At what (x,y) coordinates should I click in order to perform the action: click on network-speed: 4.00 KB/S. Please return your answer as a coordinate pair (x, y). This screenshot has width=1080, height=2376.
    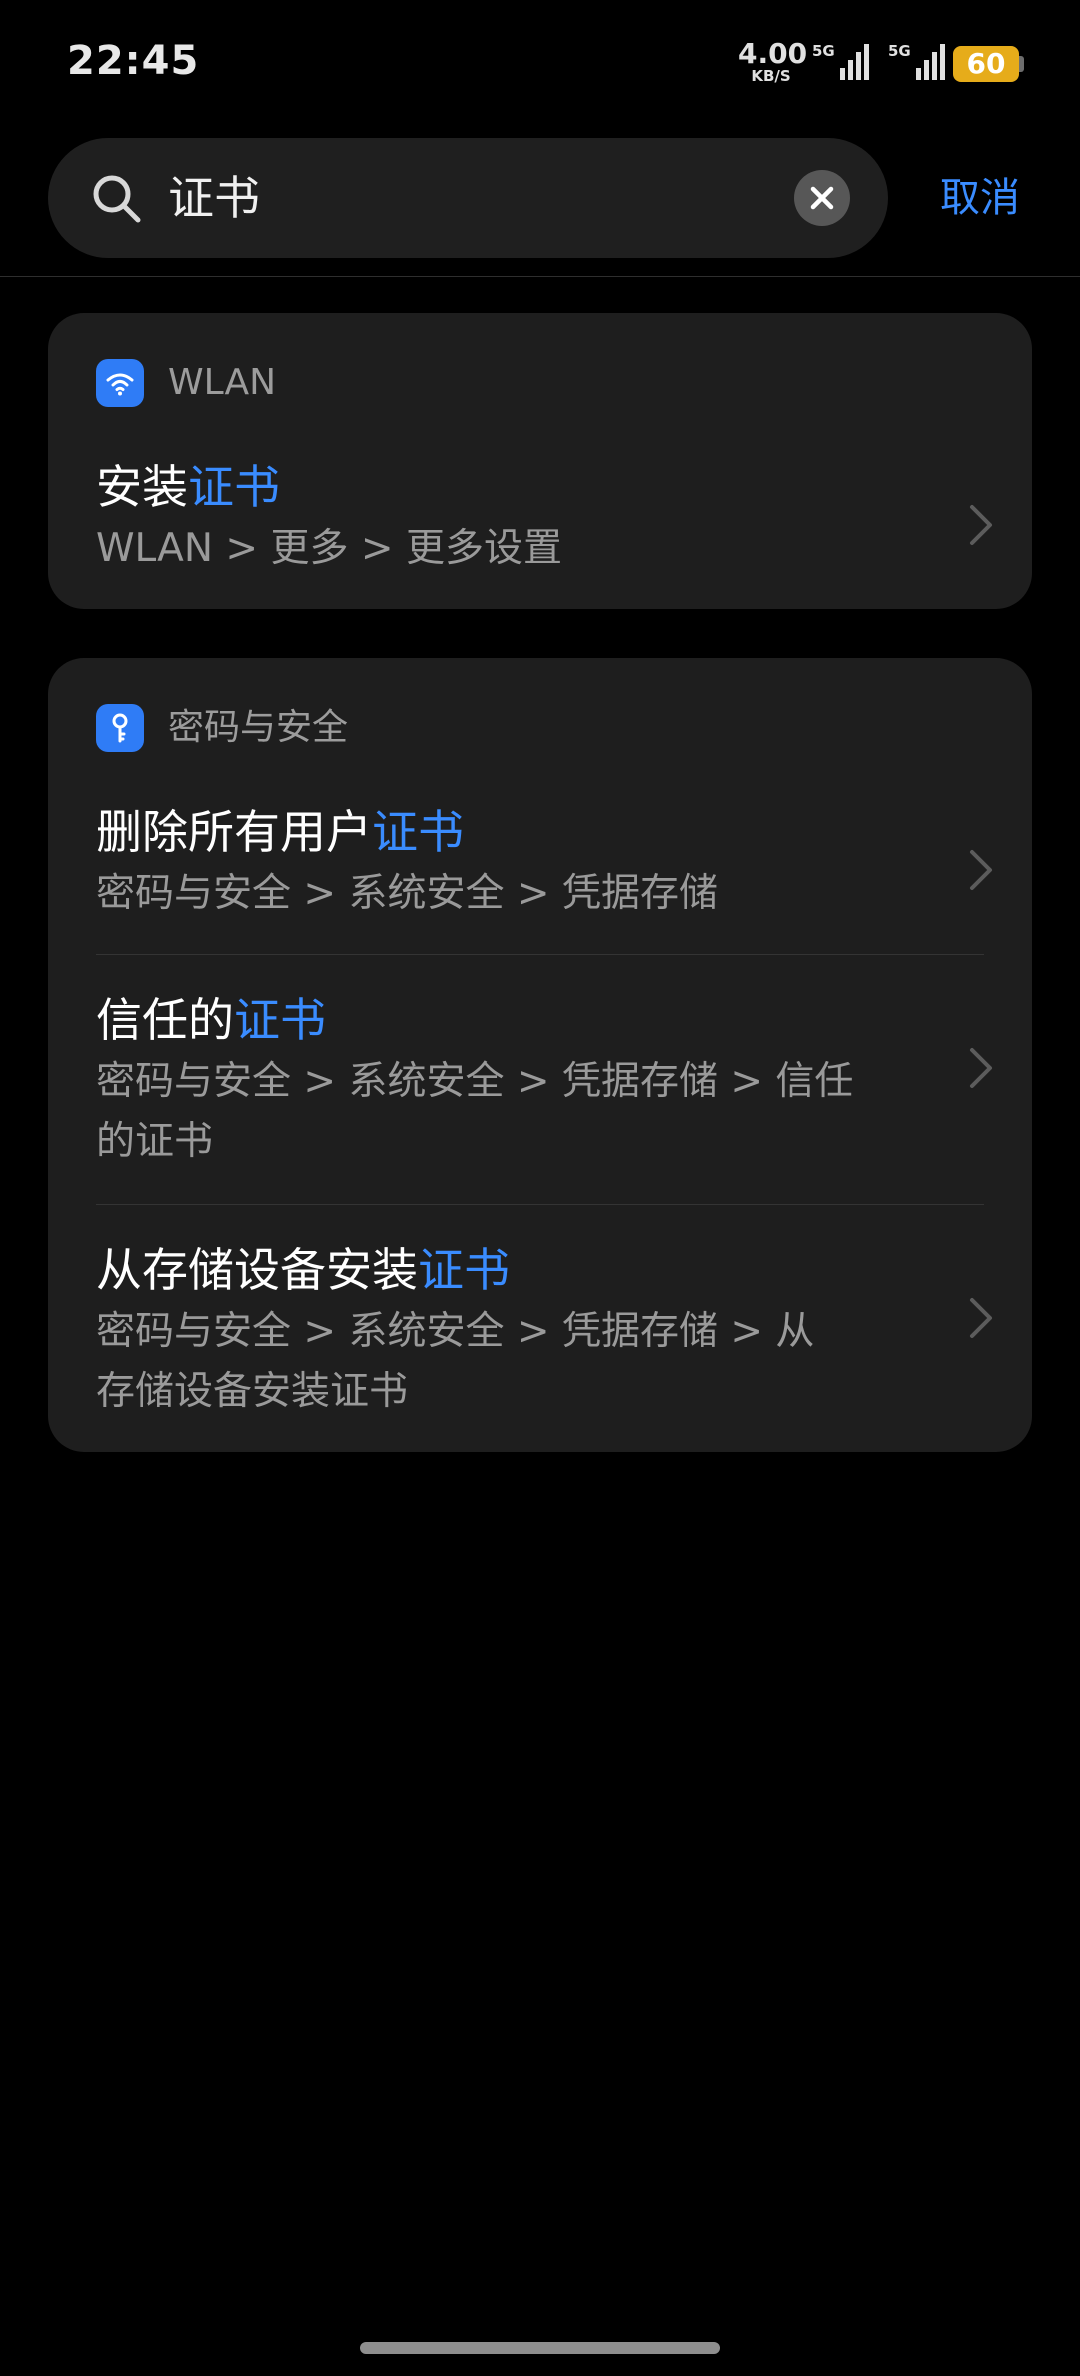
    Looking at the image, I should click on (773, 61).